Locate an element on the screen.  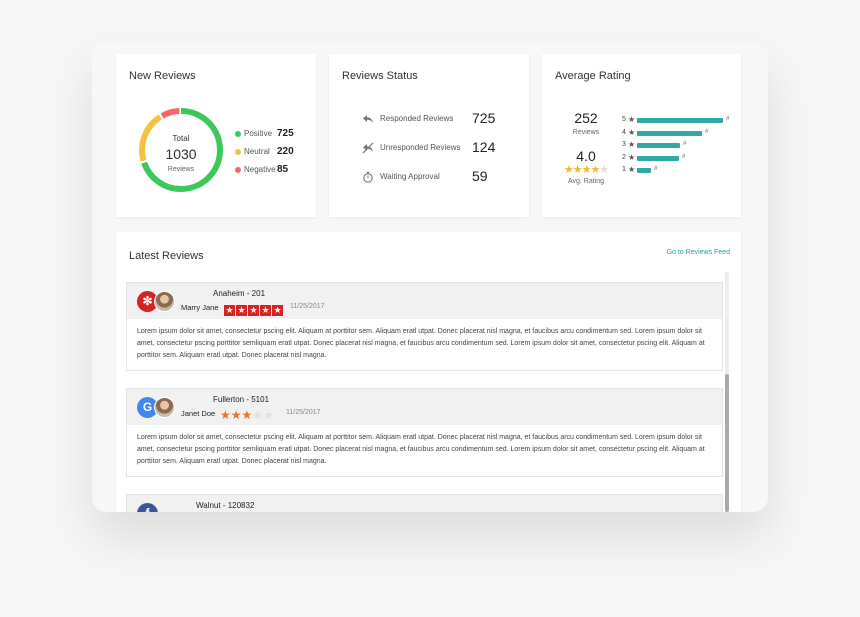
legend-value: 725 is located at coordinates (285, 133).